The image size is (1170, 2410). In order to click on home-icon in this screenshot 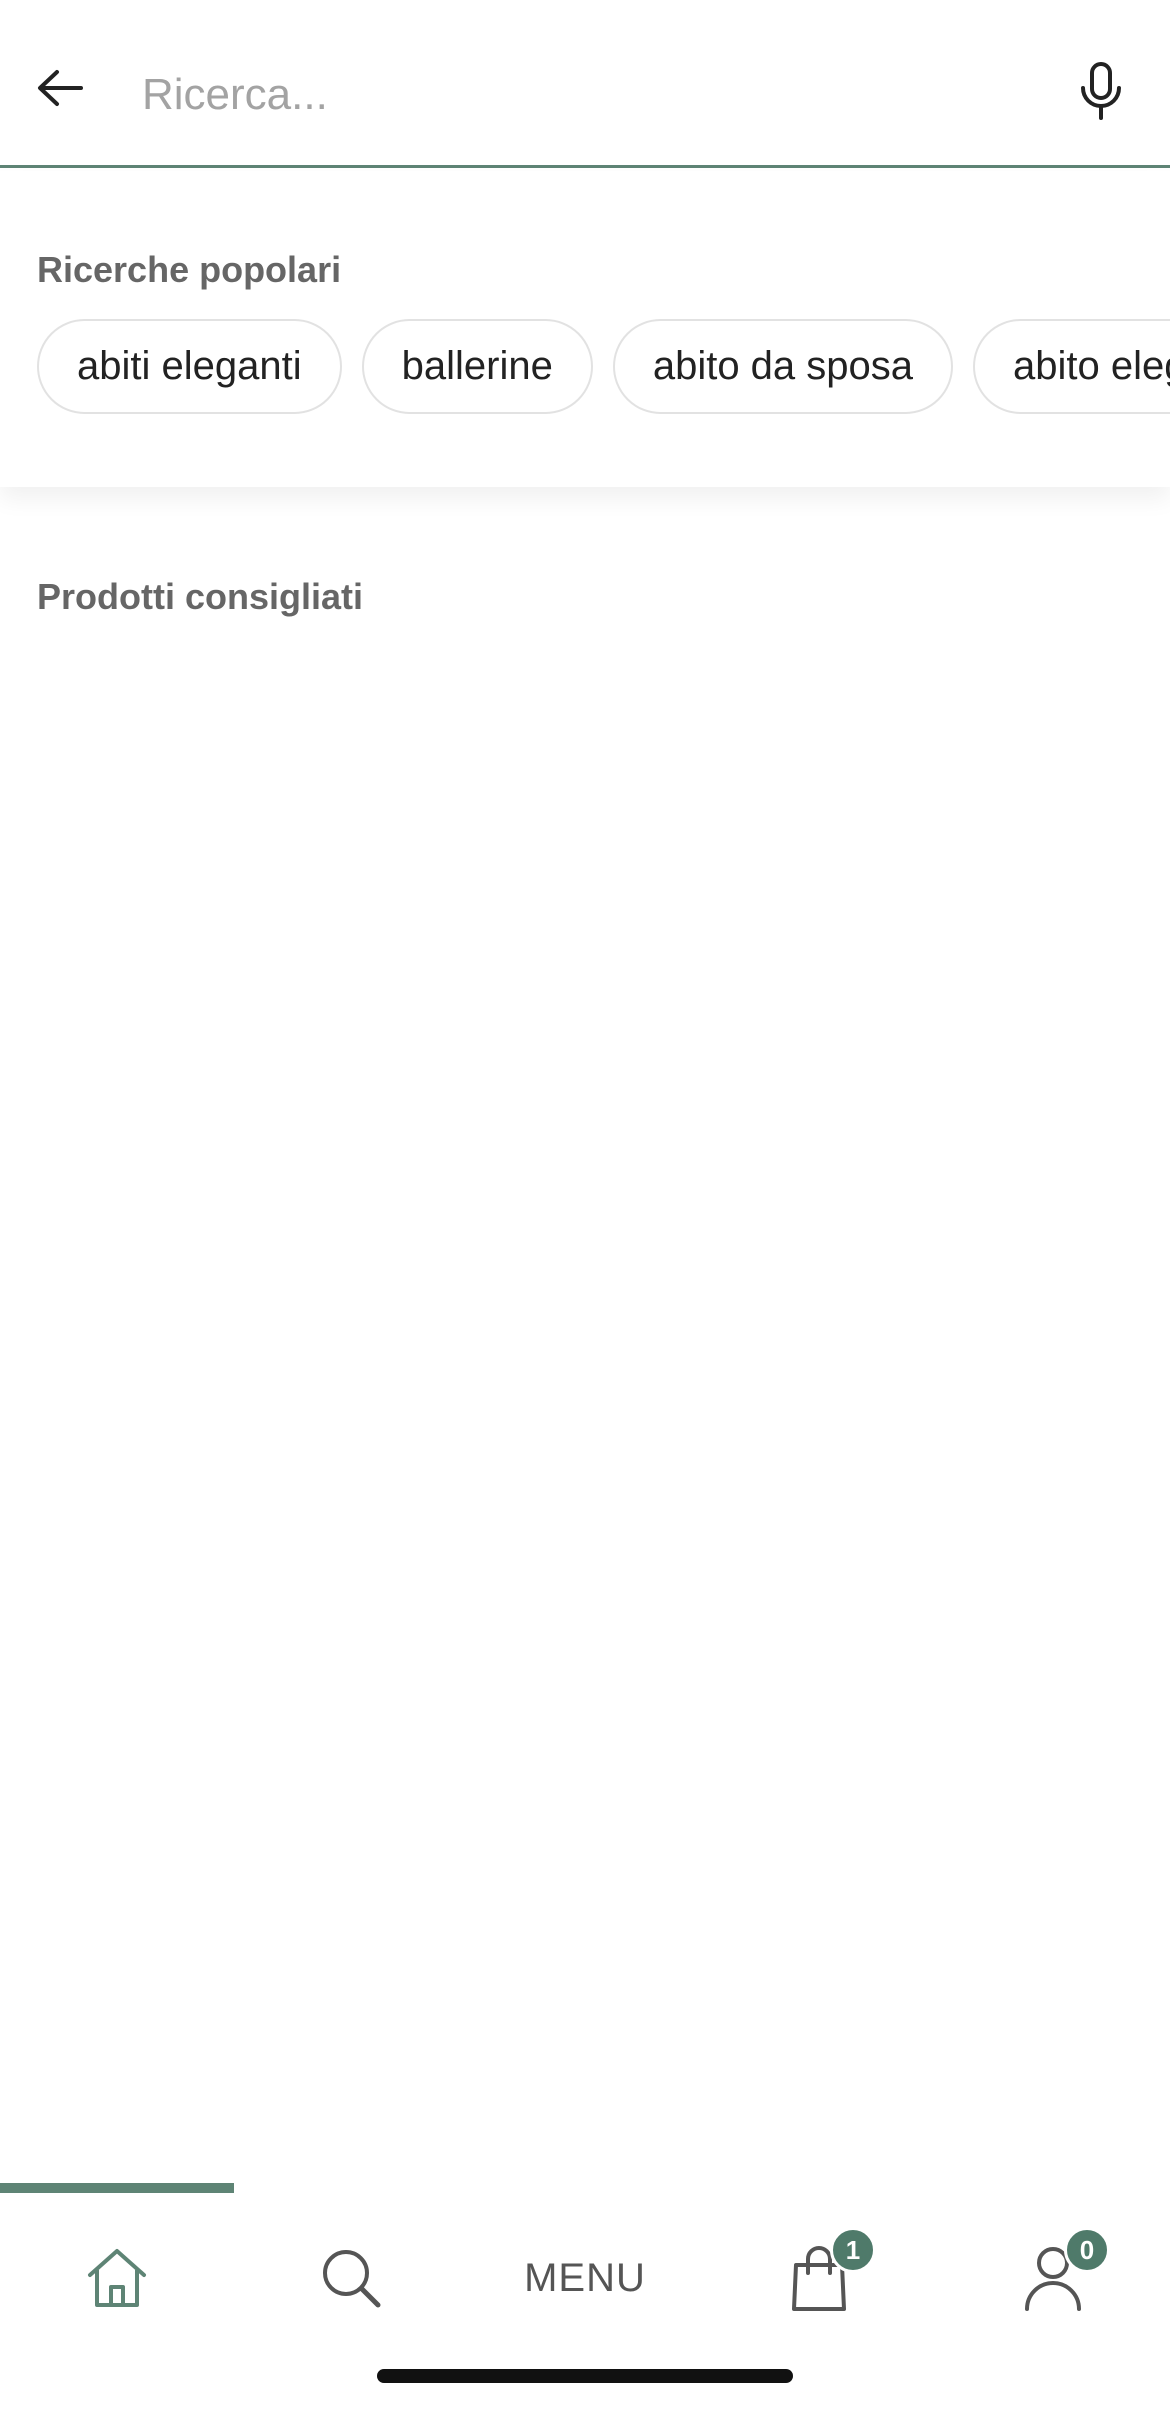, I will do `click(117, 2278)`.